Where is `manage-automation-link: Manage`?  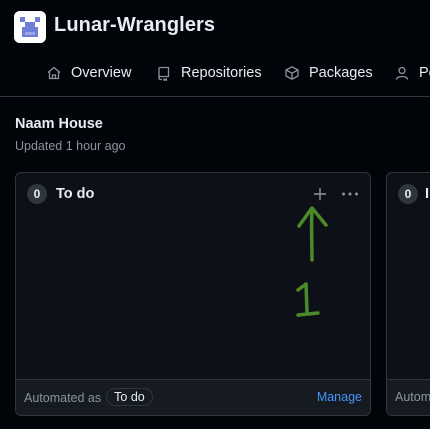 manage-automation-link: Manage is located at coordinates (339, 397).